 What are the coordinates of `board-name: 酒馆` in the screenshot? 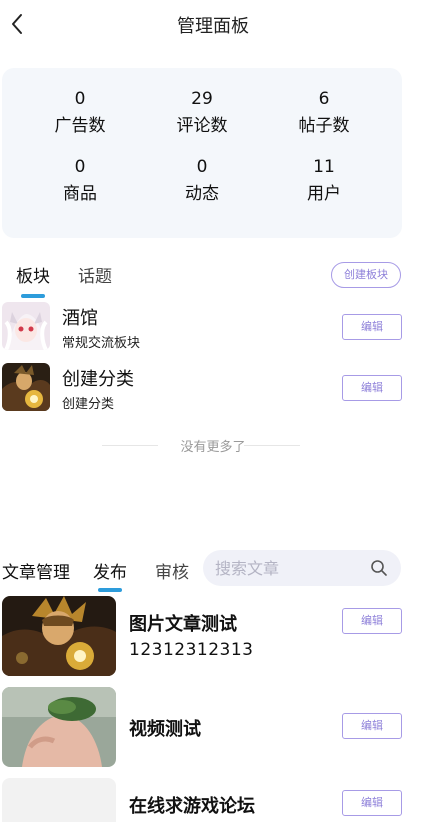 It's located at (80, 318).